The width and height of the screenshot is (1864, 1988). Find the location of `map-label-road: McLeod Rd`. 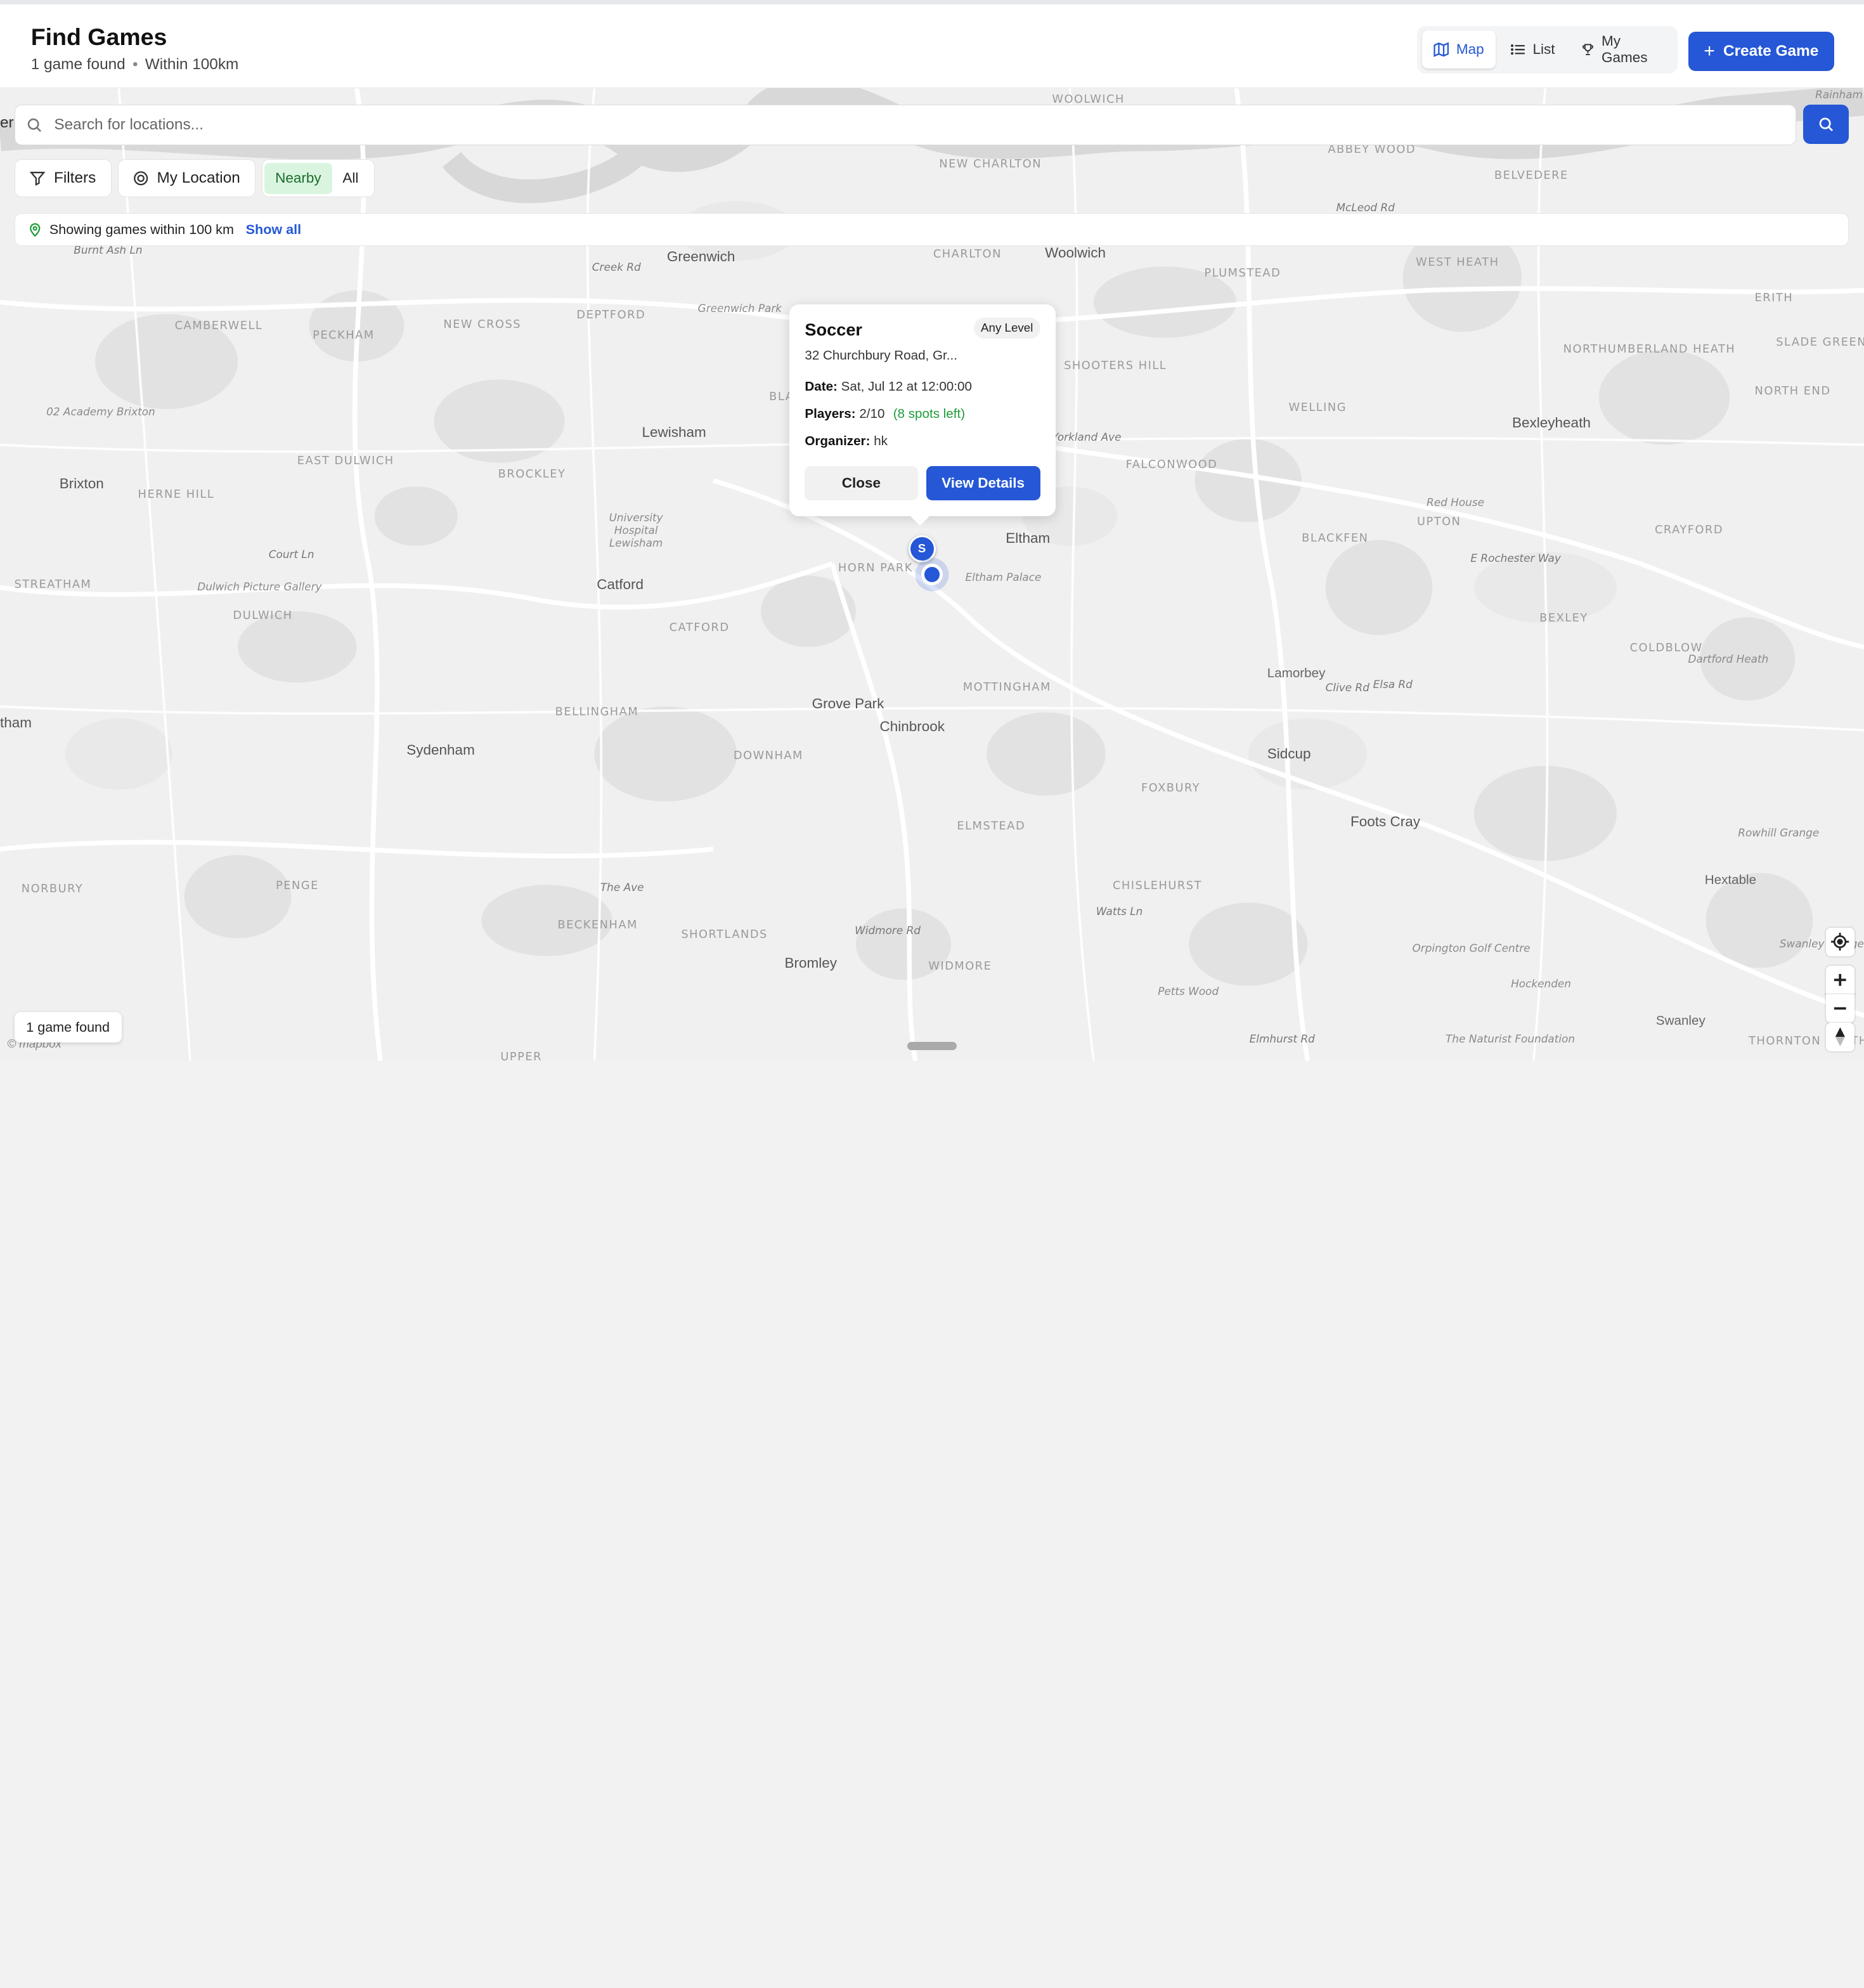

map-label-road: McLeod Rd is located at coordinates (1365, 207).